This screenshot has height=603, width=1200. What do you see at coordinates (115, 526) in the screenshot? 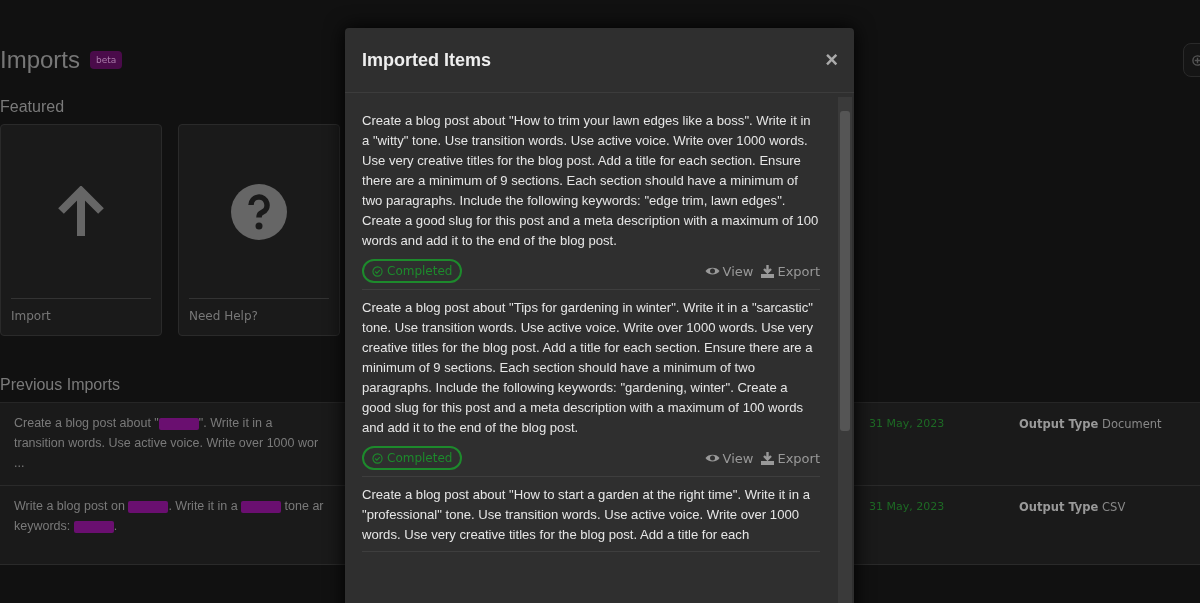
I see `prompt-text: .` at bounding box center [115, 526].